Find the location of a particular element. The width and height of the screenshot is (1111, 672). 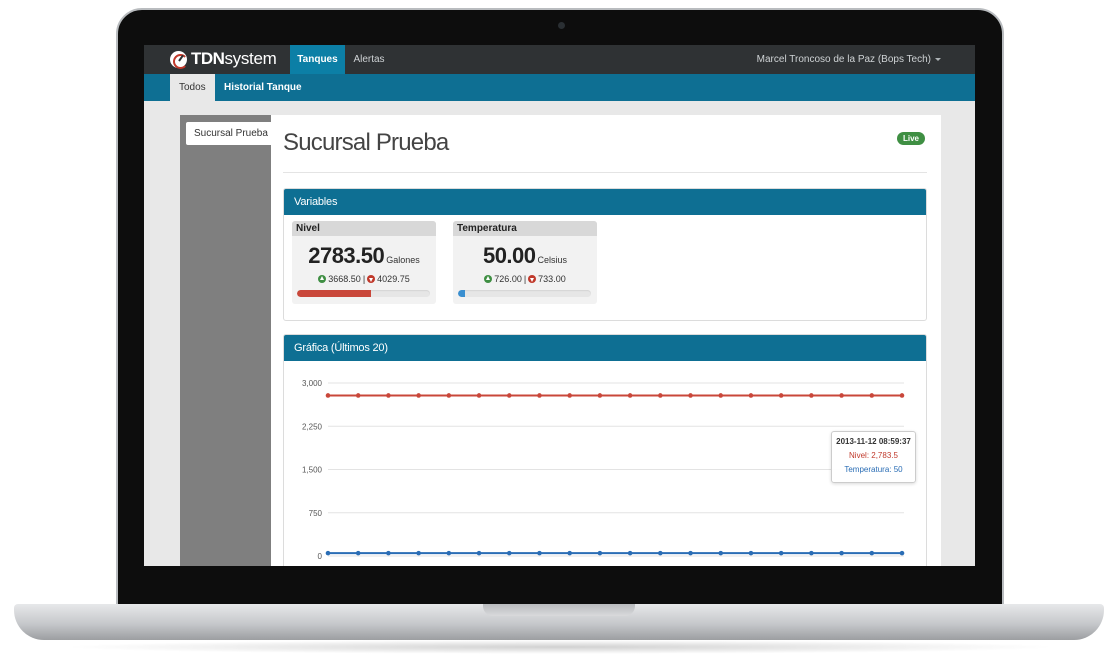

tooltip-temperatura: Temperatura: 50 is located at coordinates (873, 469).